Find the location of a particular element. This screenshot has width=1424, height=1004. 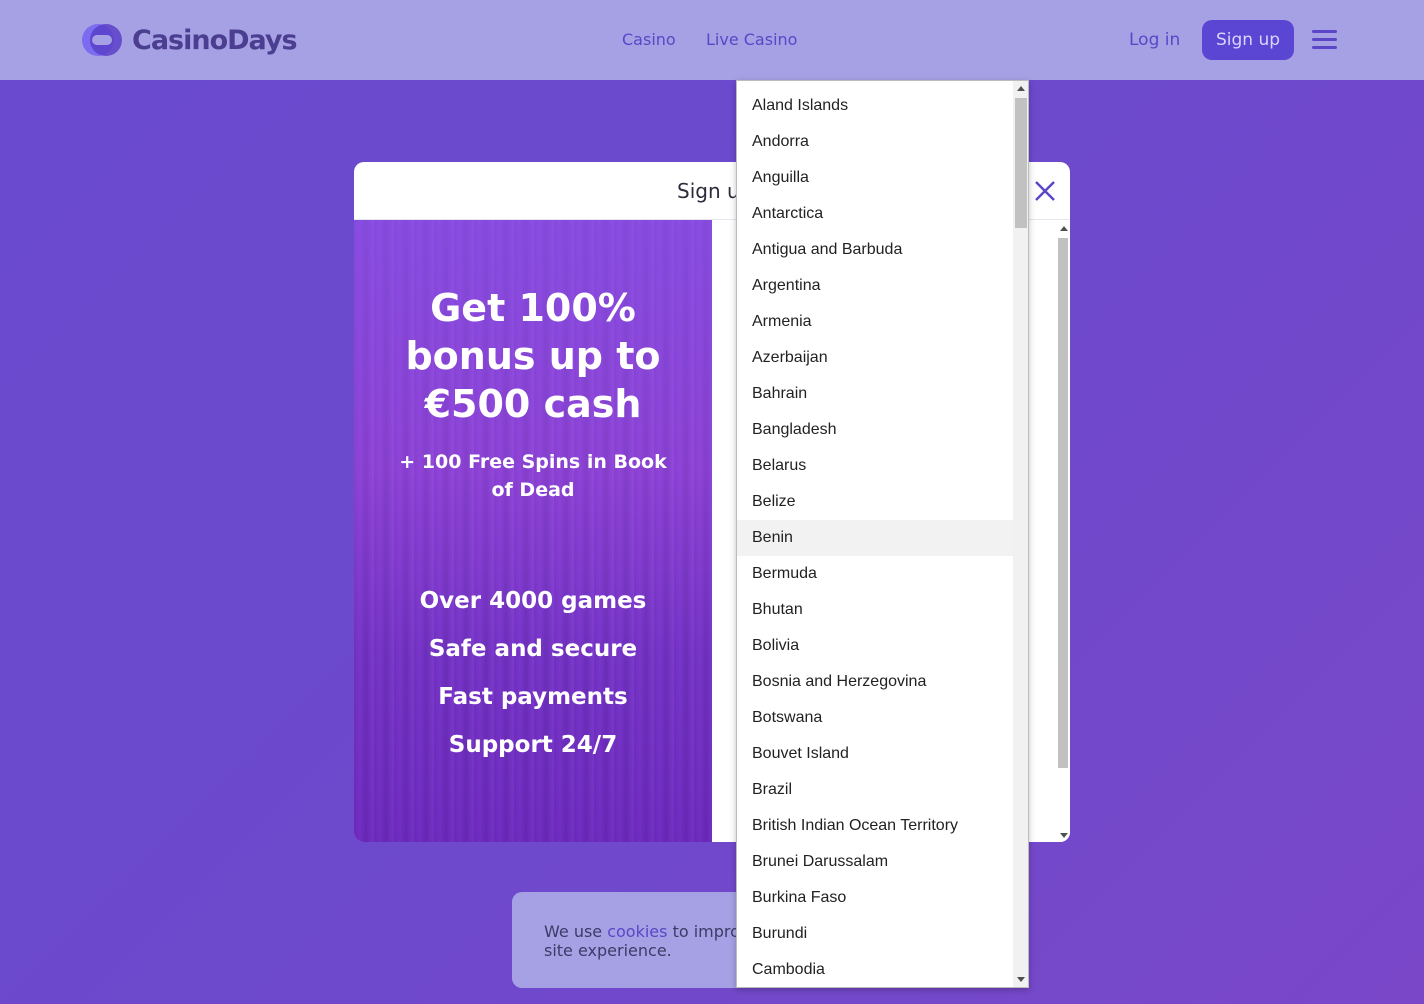

dropdown-scrollbar-thumb is located at coordinates (1021, 163).